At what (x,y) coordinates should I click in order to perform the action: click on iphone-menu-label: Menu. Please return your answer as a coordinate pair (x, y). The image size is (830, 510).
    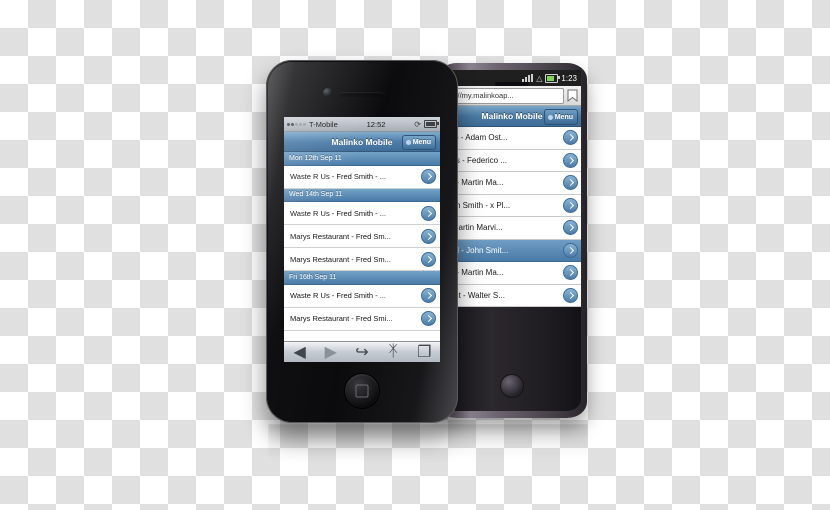
    Looking at the image, I should click on (421, 142).